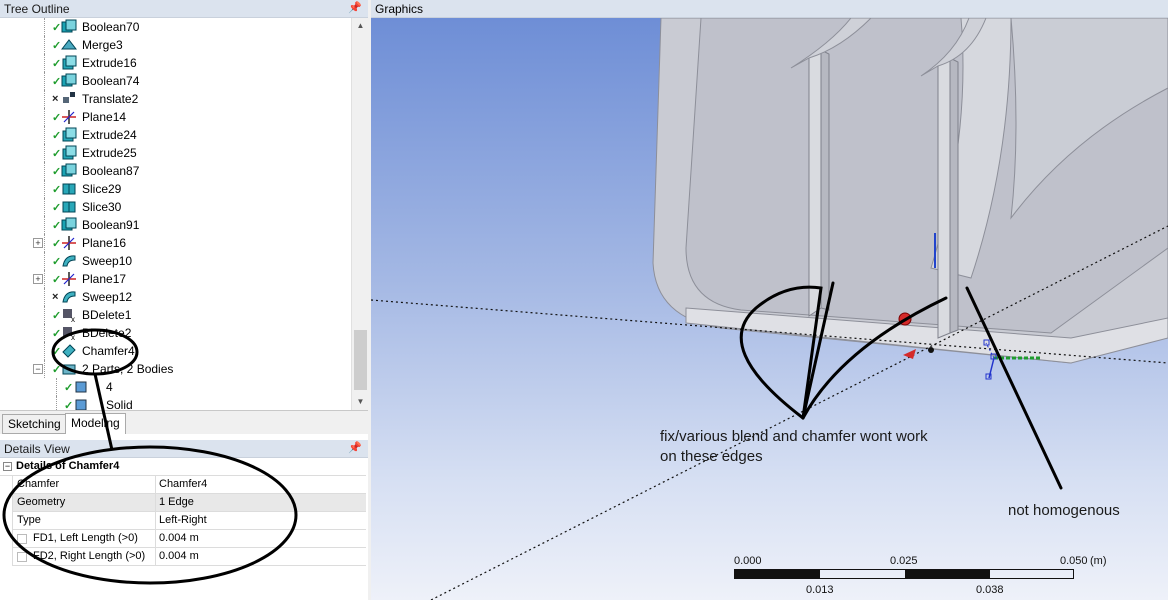 This screenshot has width=1168, height=600. What do you see at coordinates (1064, 510) in the screenshot?
I see `homogenous-note: not homogenous` at bounding box center [1064, 510].